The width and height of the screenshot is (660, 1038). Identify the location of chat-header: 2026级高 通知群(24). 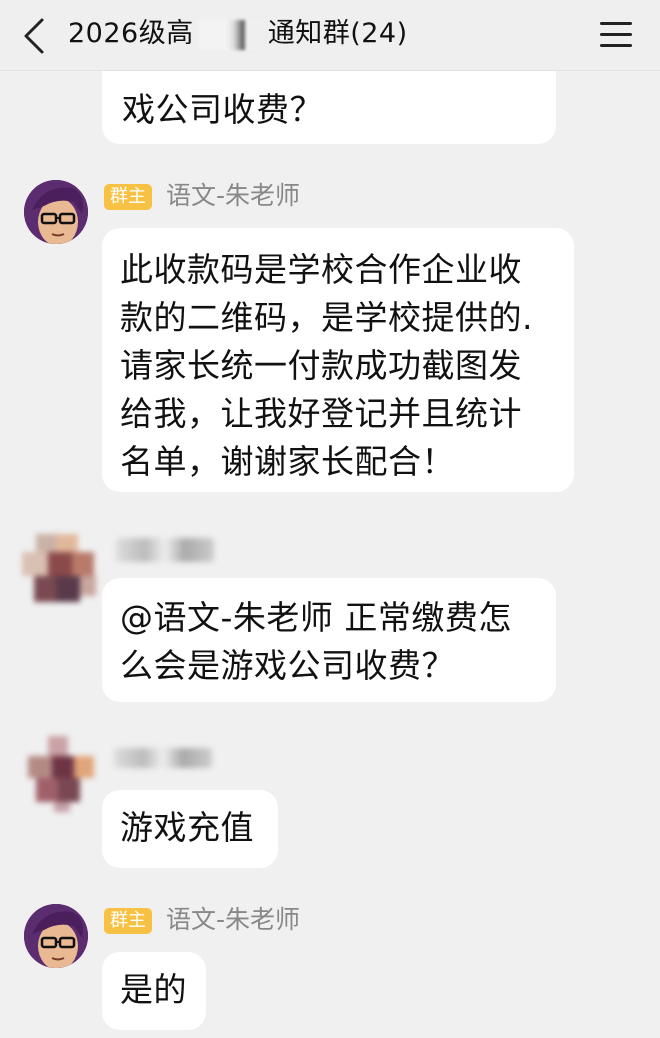
(330, 35).